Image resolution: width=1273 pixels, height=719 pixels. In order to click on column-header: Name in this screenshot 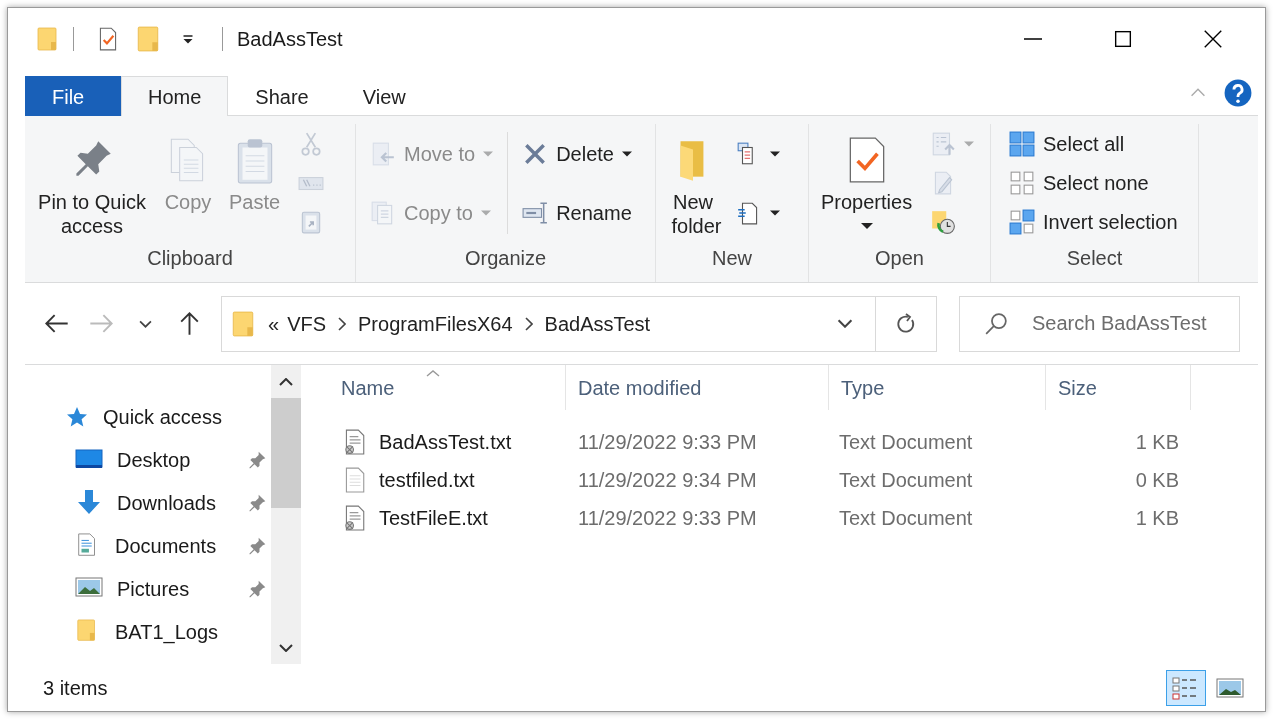, I will do `click(433, 387)`.